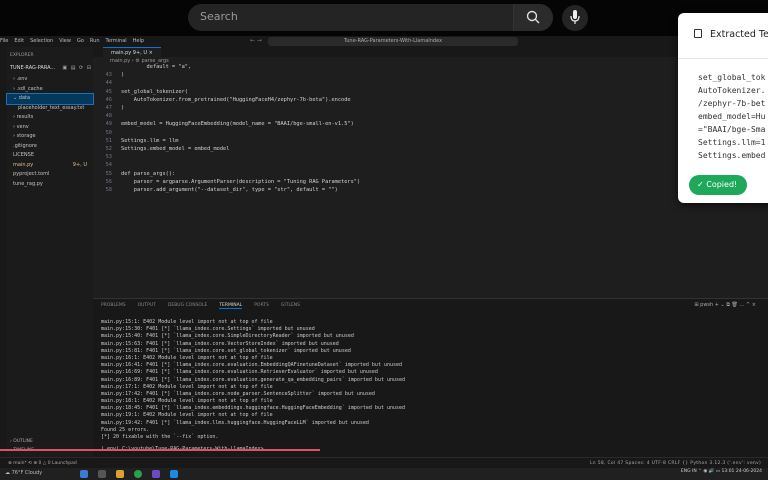 The height and width of the screenshot is (480, 768). I want to click on project-folder: TUNE-RAG-PARA... ▣ ▤ ⟳ ⊟, so click(51, 68).